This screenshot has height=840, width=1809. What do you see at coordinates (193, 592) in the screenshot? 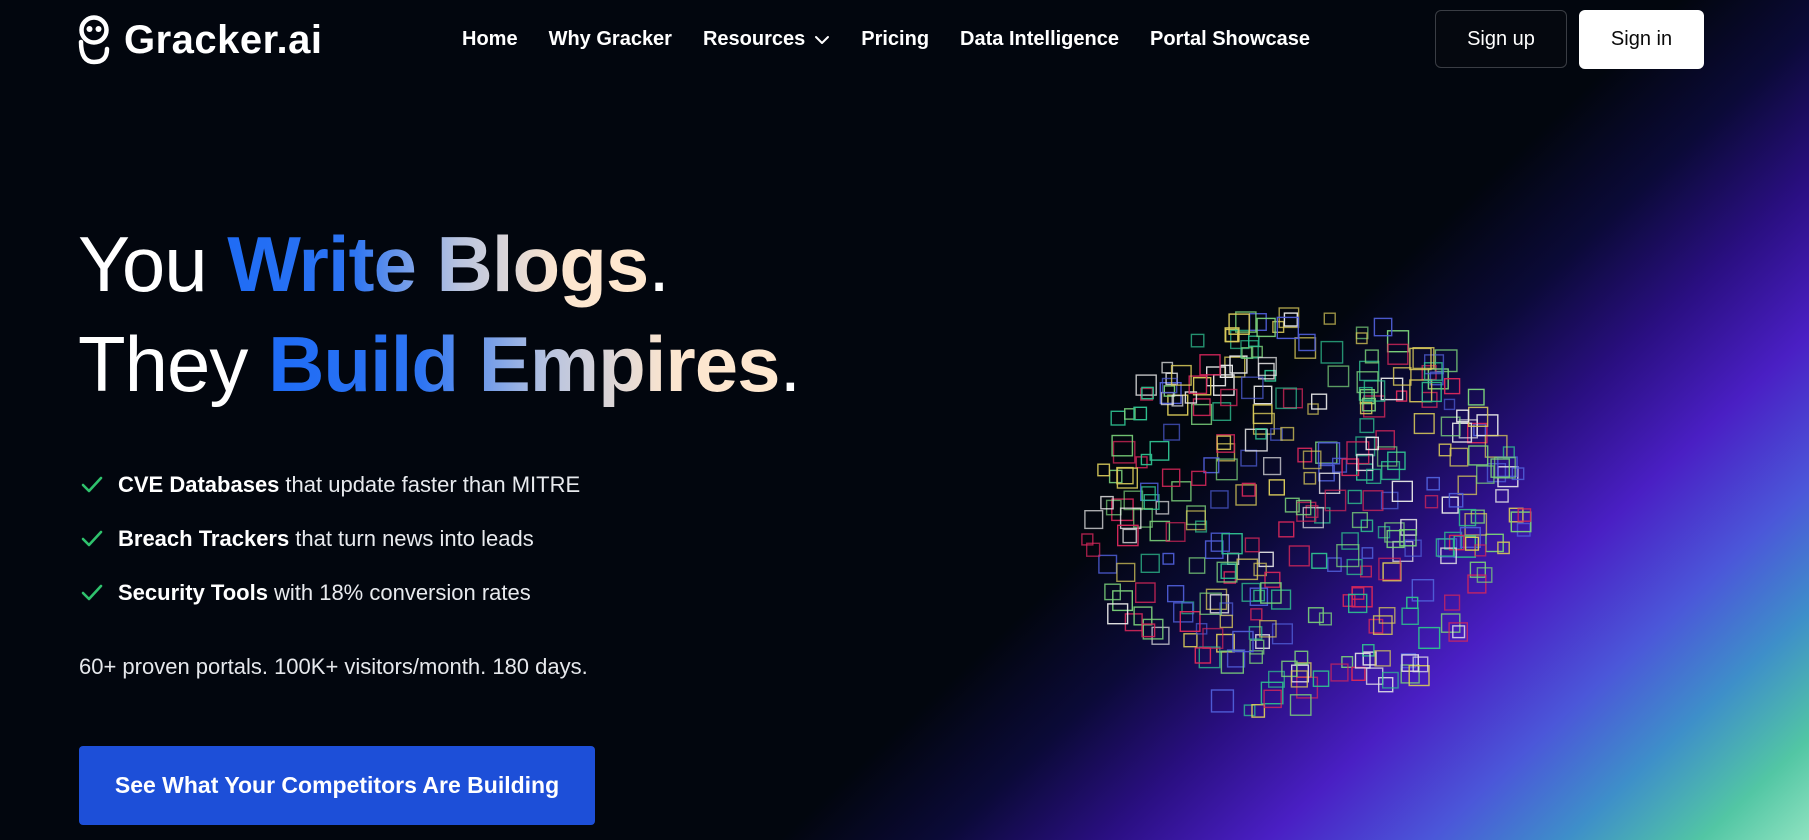
I see `feature-title: Security Tools` at bounding box center [193, 592].